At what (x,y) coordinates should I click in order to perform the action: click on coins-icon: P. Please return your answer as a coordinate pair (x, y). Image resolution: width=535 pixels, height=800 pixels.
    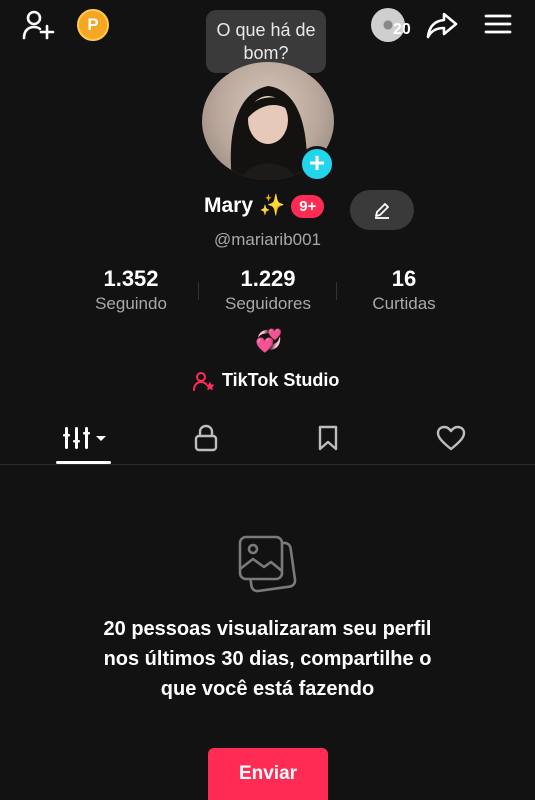
    Looking at the image, I should click on (93, 25).